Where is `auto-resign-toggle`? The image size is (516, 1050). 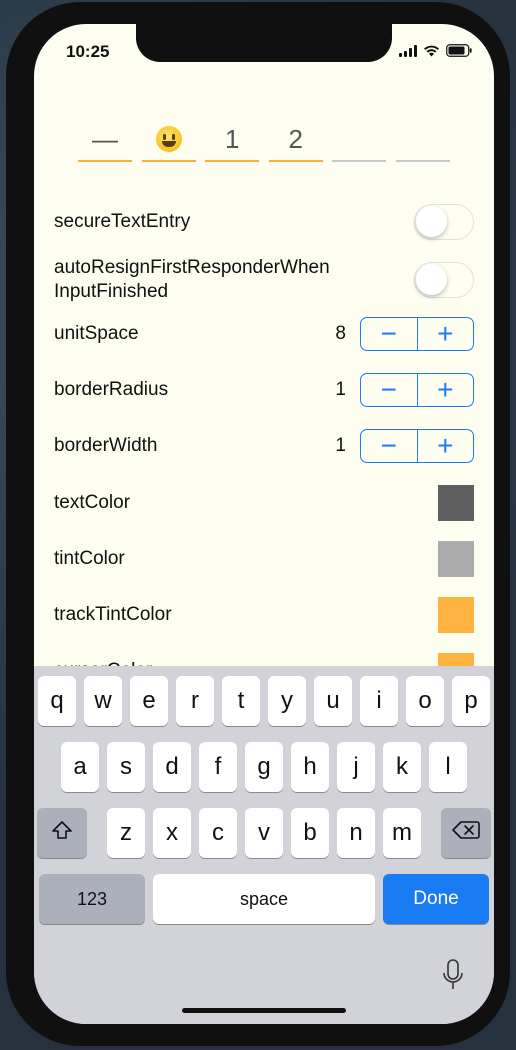
auto-resign-toggle is located at coordinates (444, 280).